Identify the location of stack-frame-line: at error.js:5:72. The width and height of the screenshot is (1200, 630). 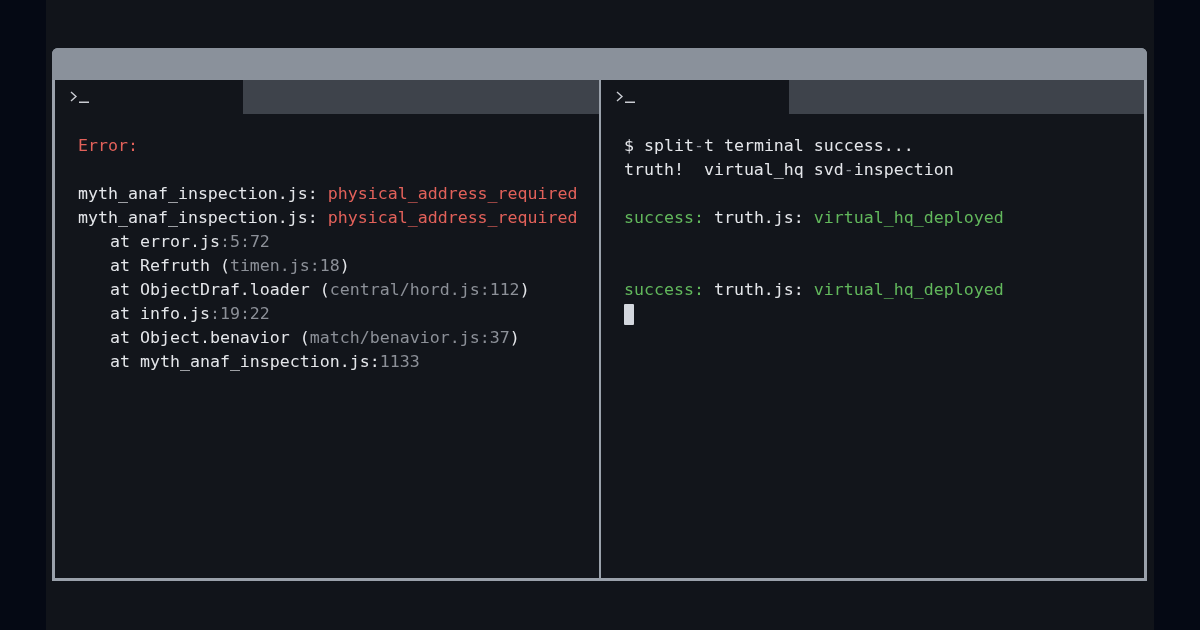
(190, 242).